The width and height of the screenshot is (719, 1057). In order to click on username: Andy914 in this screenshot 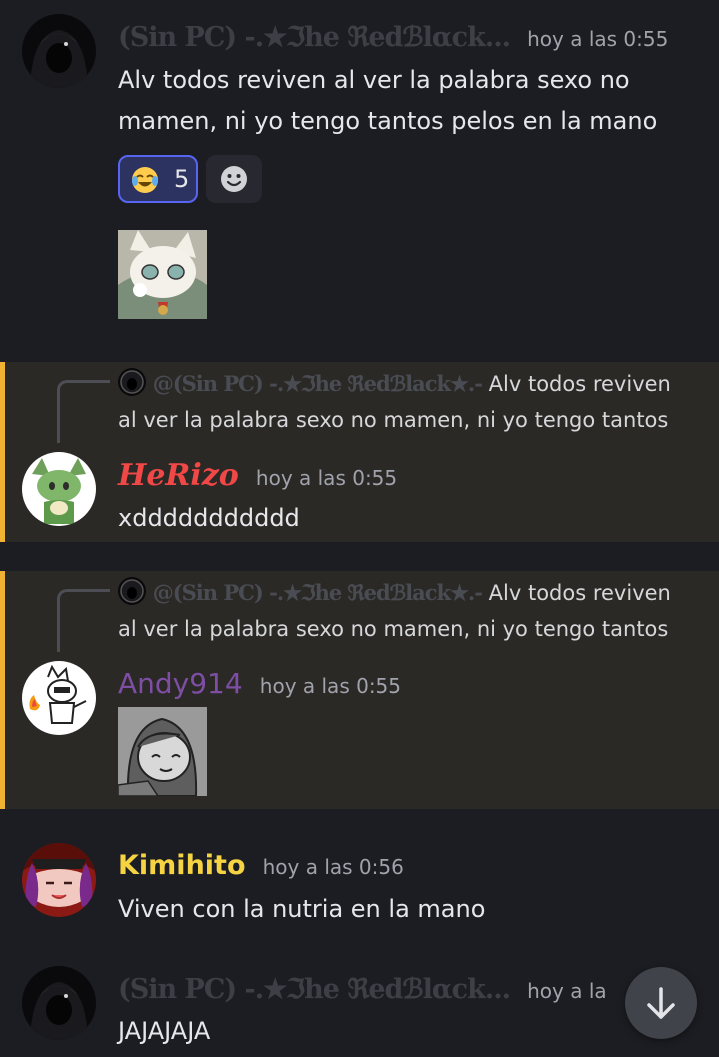, I will do `click(180, 683)`.